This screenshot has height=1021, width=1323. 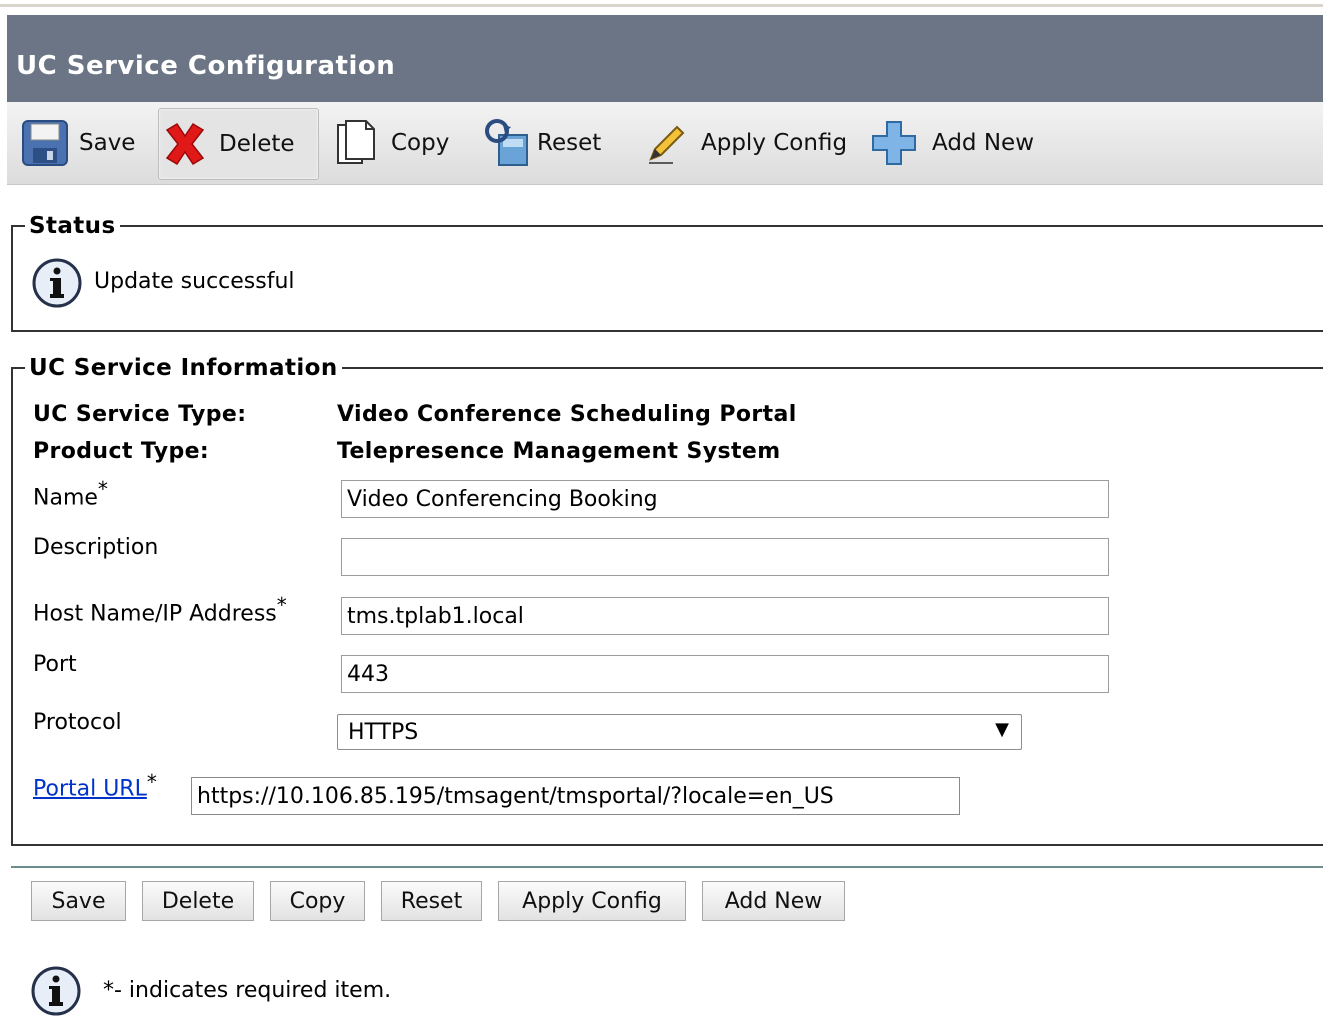 I want to click on portal-url-link: Portal URL, so click(x=90, y=788).